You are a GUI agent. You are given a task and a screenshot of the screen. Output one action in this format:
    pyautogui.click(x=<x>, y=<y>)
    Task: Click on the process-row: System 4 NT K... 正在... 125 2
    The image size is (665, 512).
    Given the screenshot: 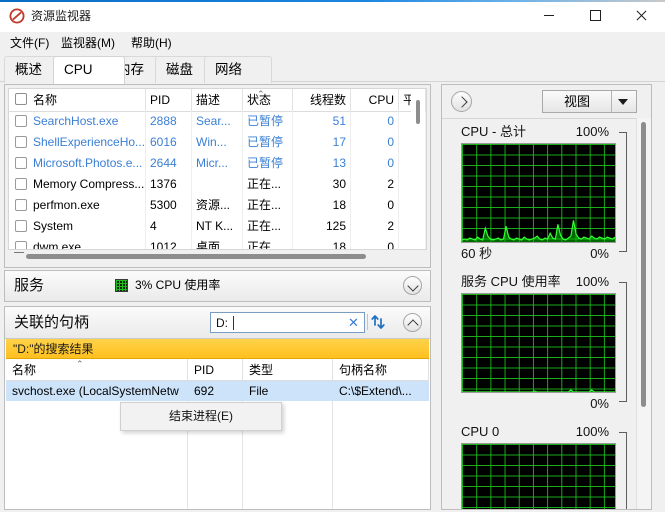 What is the action you would take?
    pyautogui.click(x=217, y=226)
    